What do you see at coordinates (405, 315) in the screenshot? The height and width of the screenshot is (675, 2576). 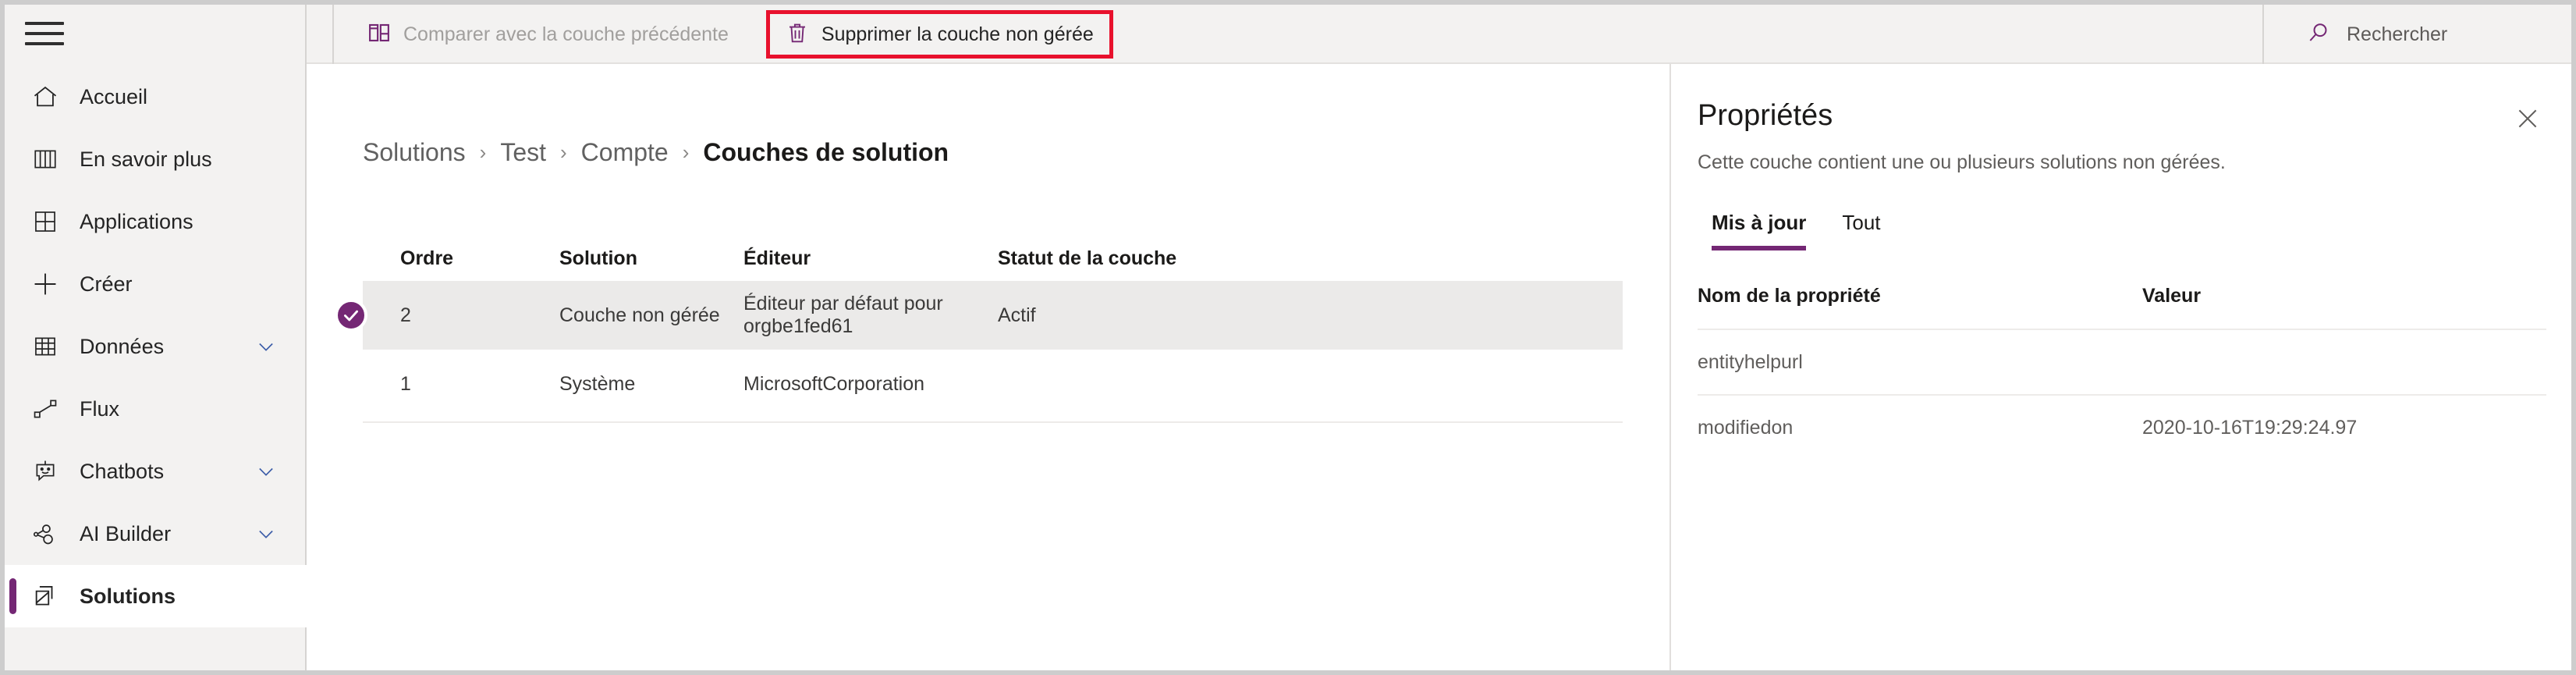 I see `cell-ordre: 2` at bounding box center [405, 315].